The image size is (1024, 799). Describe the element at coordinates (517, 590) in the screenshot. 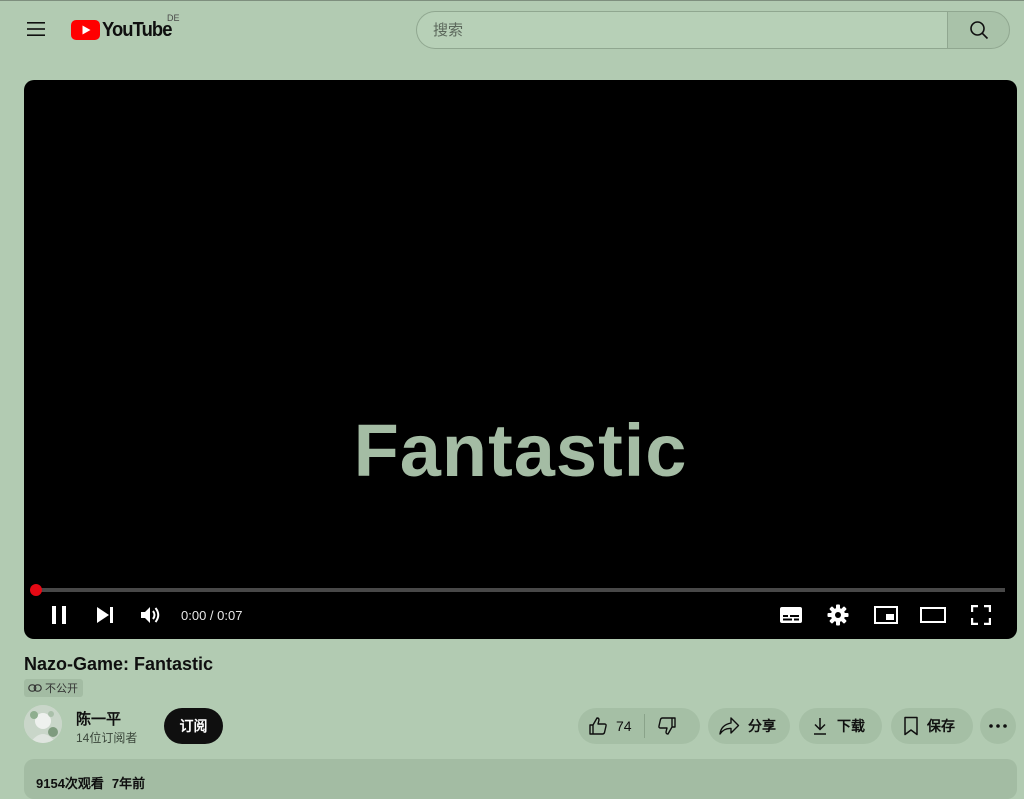

I see `progress-bar` at that location.